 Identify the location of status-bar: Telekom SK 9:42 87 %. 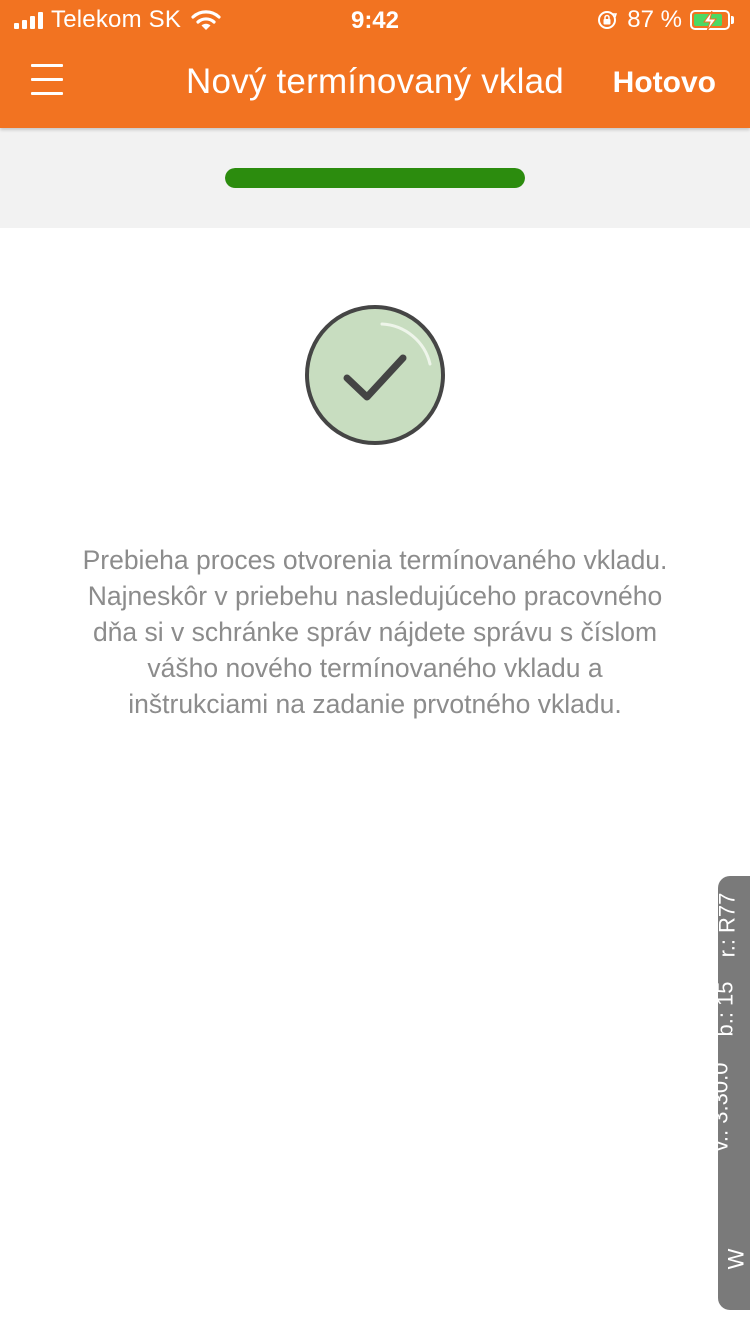
(375, 20).